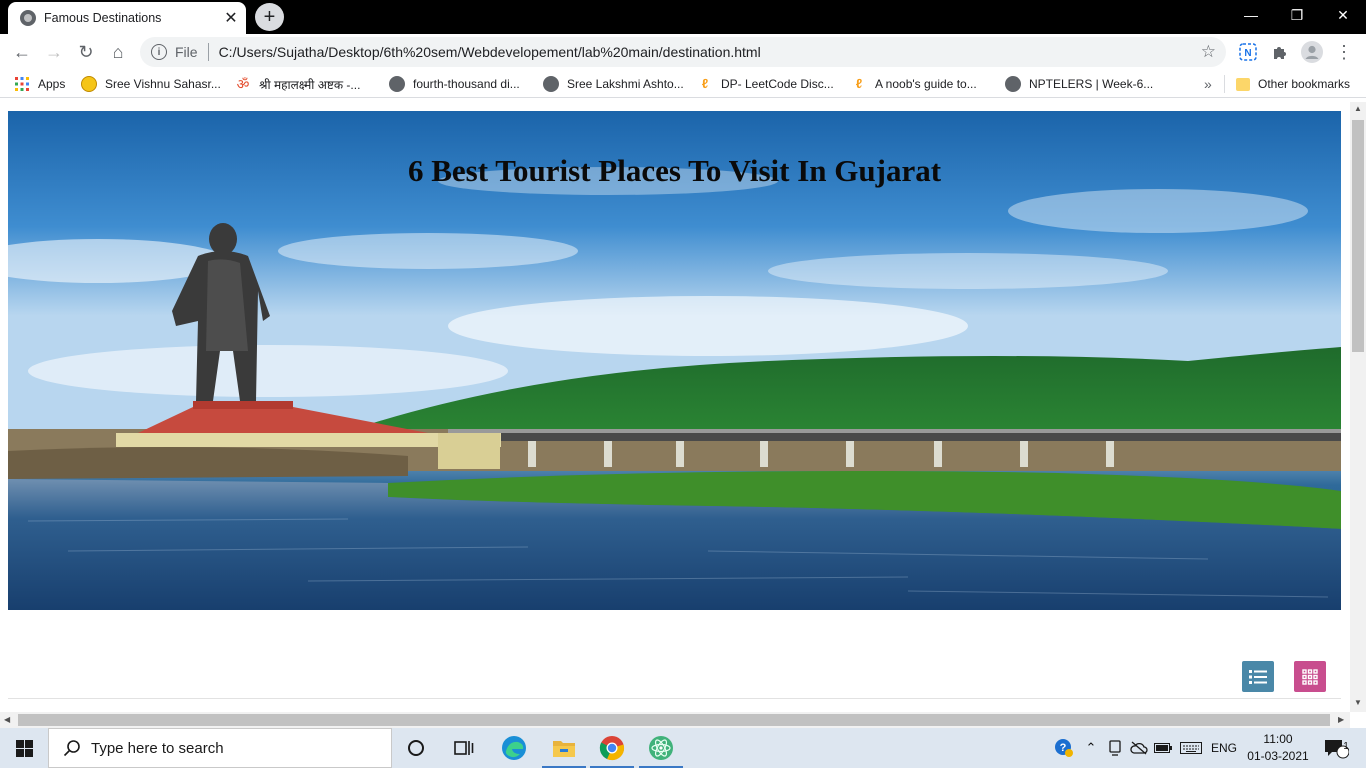 The width and height of the screenshot is (1366, 768). I want to click on tab-famous-destinations: Famous Destinations ✕, so click(127, 18).